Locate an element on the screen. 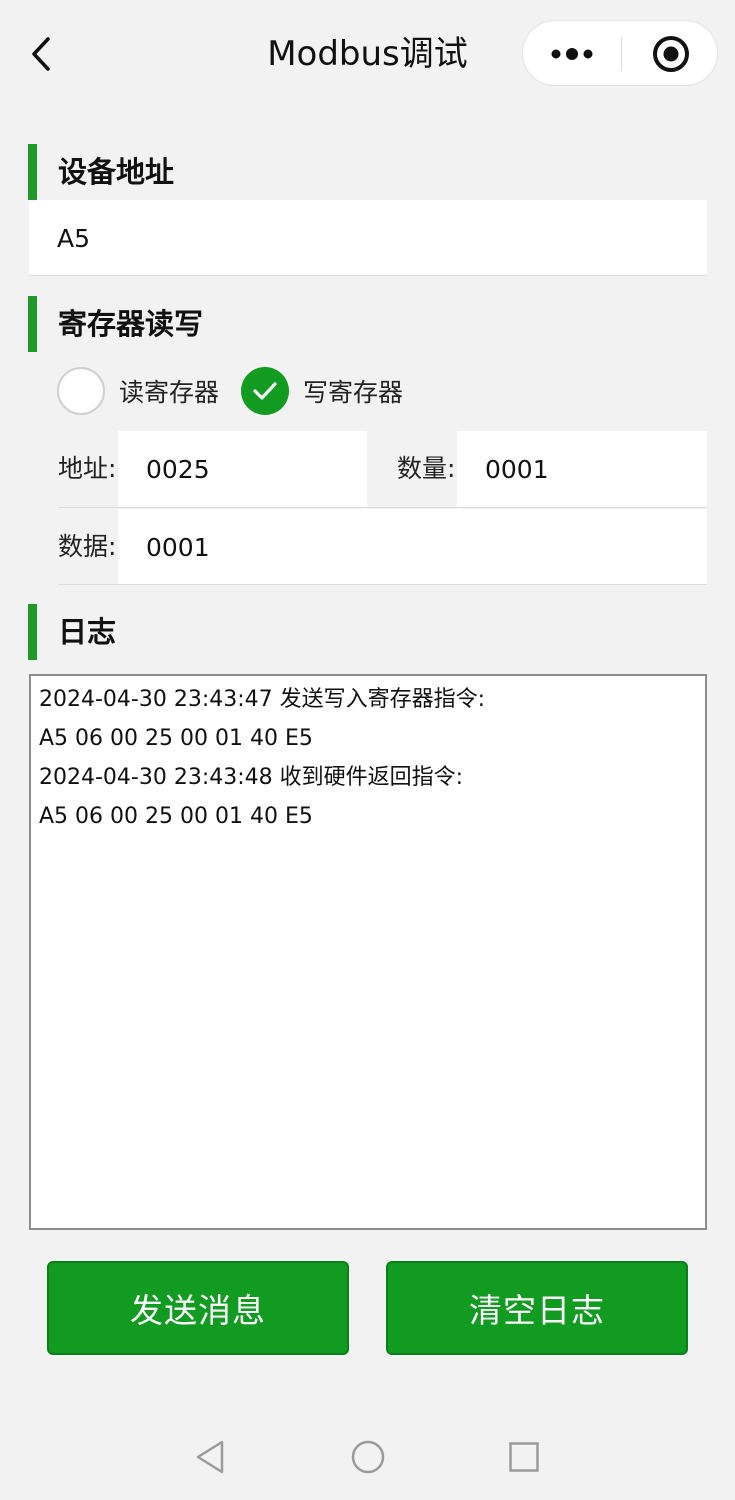  target-icon is located at coordinates (670, 54).